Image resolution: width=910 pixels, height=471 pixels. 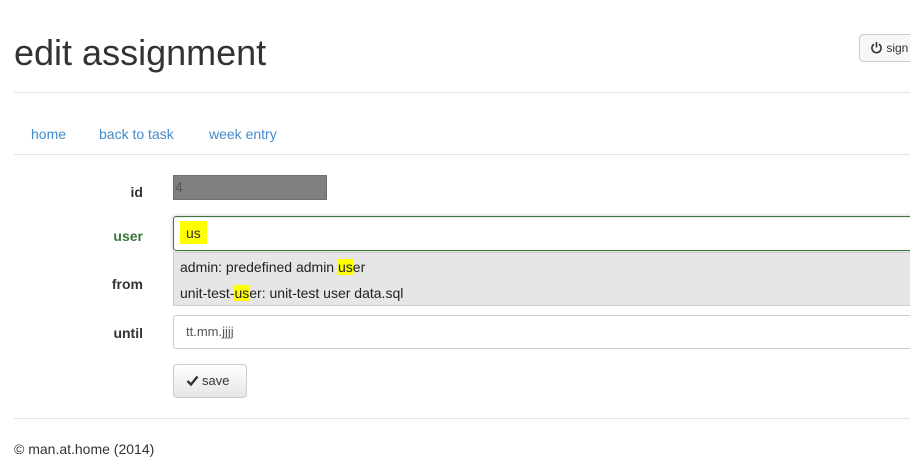 What do you see at coordinates (326, 293) in the screenshot?
I see `option-text: er: unit-test user data.sql` at bounding box center [326, 293].